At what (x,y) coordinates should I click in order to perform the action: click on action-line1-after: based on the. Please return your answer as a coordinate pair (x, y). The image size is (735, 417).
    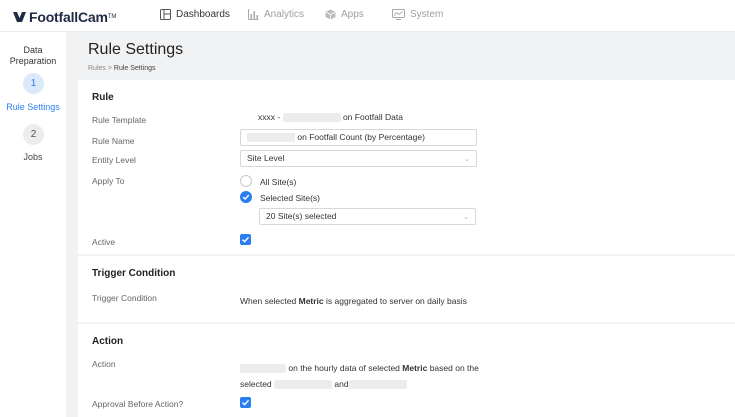
    Looking at the image, I should click on (454, 368).